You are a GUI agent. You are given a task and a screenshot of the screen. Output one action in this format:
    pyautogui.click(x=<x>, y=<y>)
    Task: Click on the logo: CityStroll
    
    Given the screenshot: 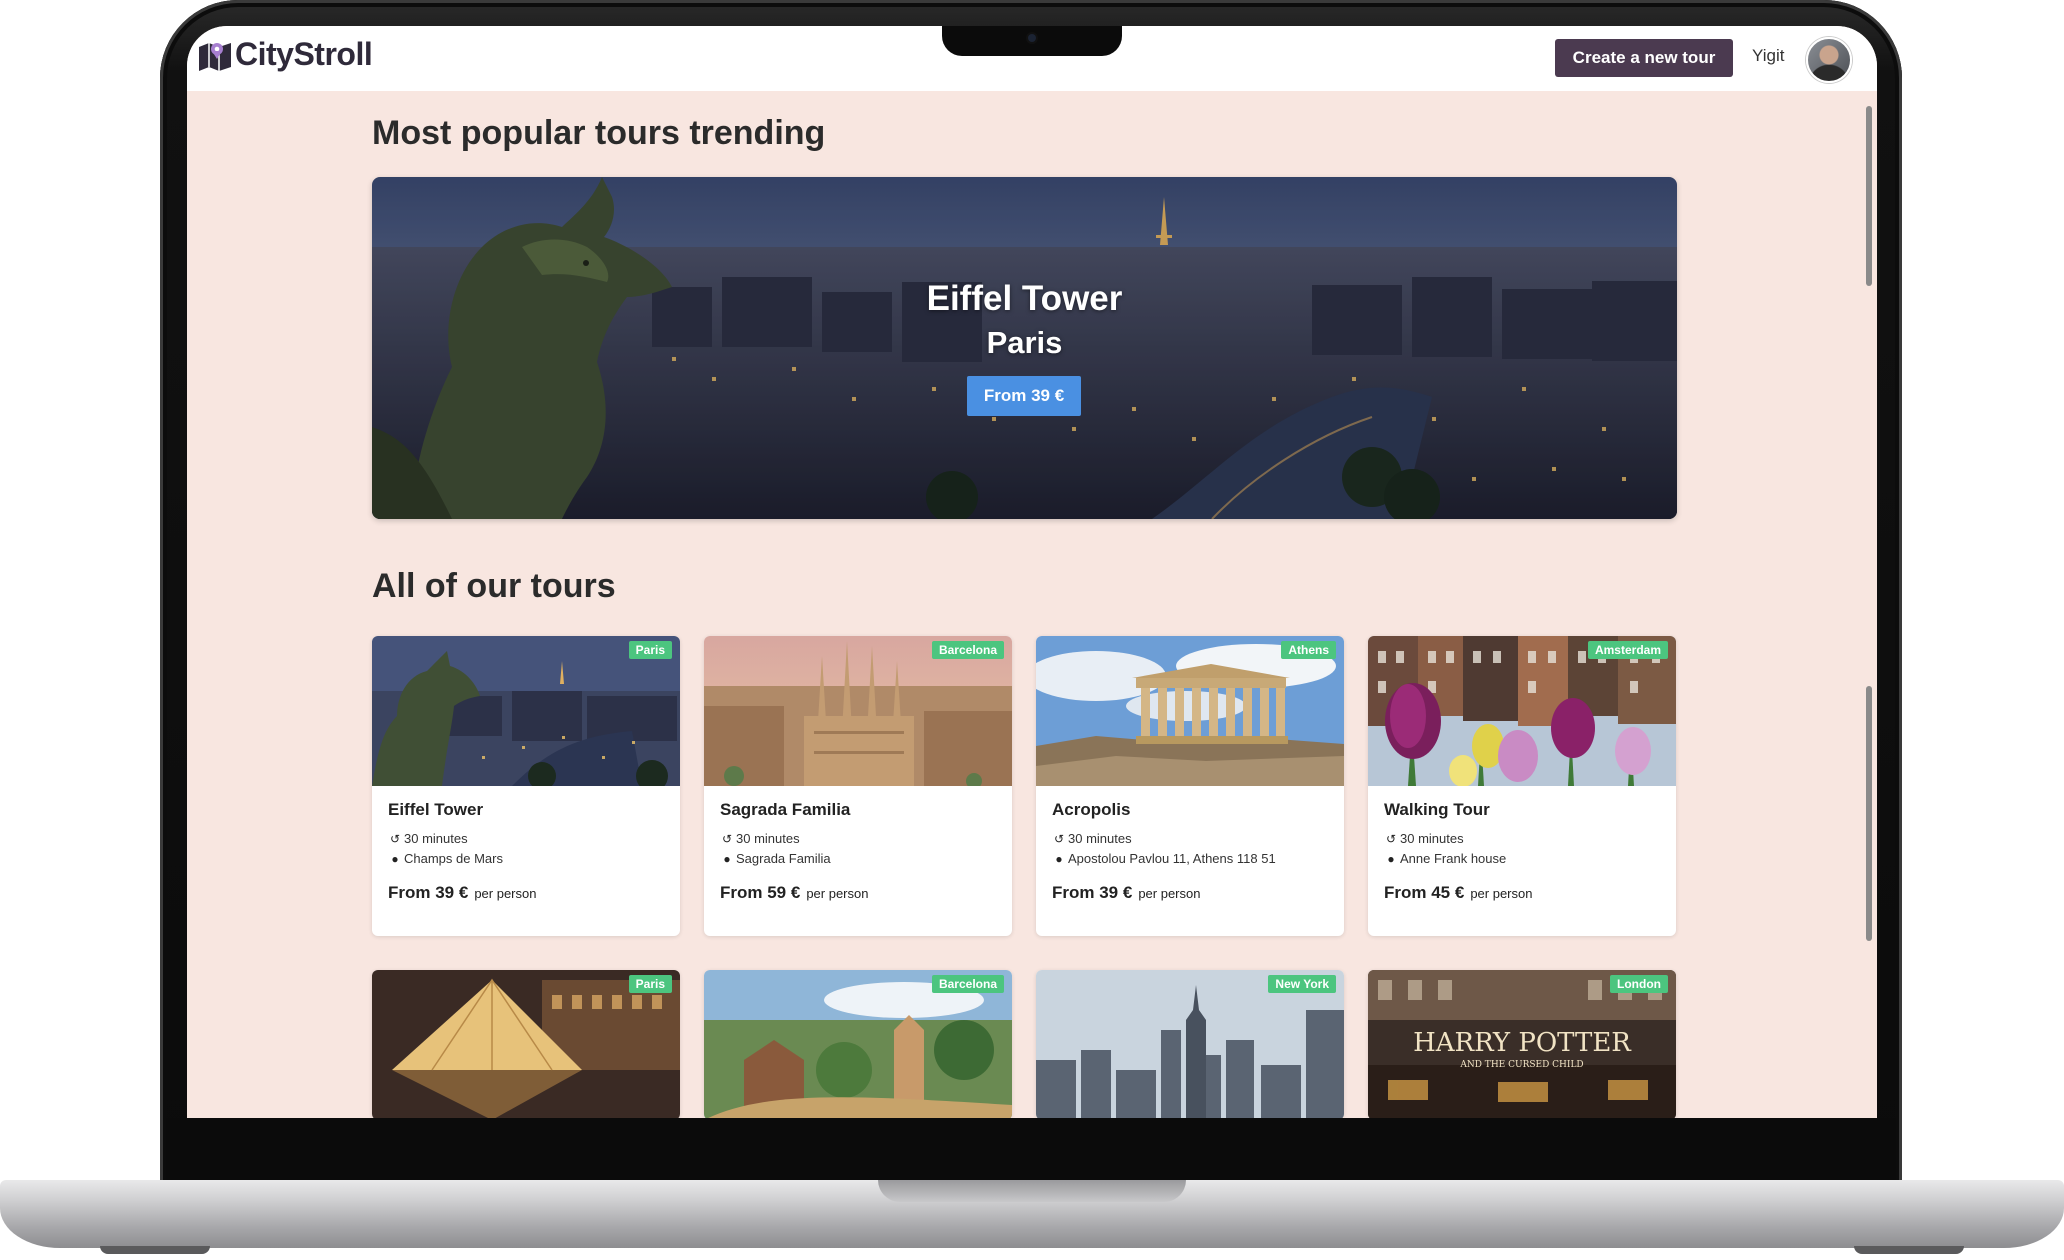 What is the action you would take?
    pyautogui.click(x=285, y=54)
    